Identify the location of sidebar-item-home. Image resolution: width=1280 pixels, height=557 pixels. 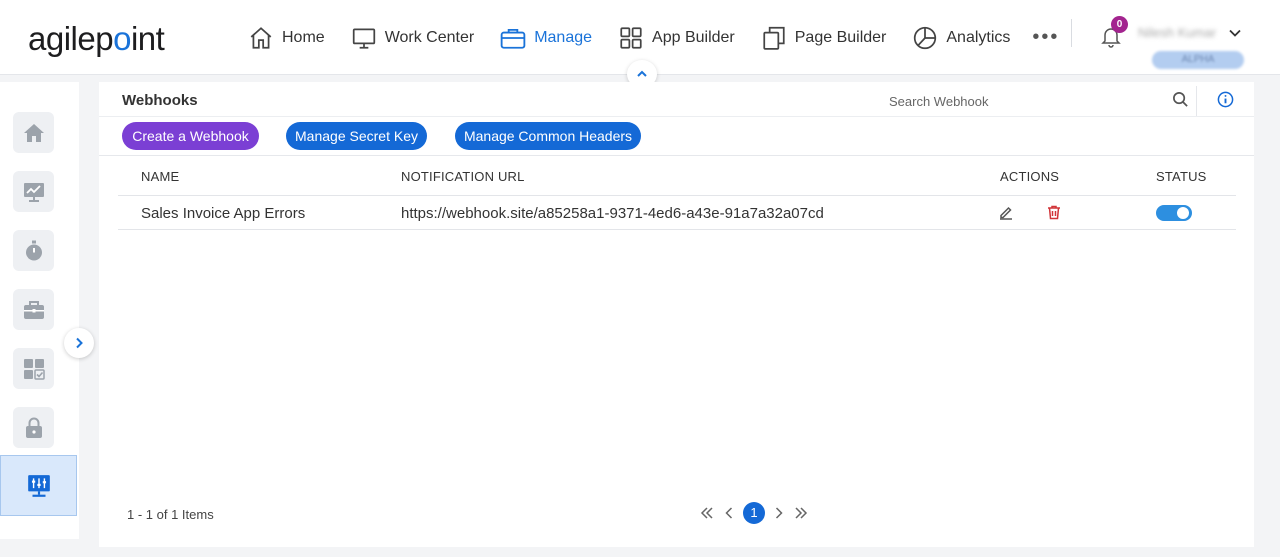
(33, 132).